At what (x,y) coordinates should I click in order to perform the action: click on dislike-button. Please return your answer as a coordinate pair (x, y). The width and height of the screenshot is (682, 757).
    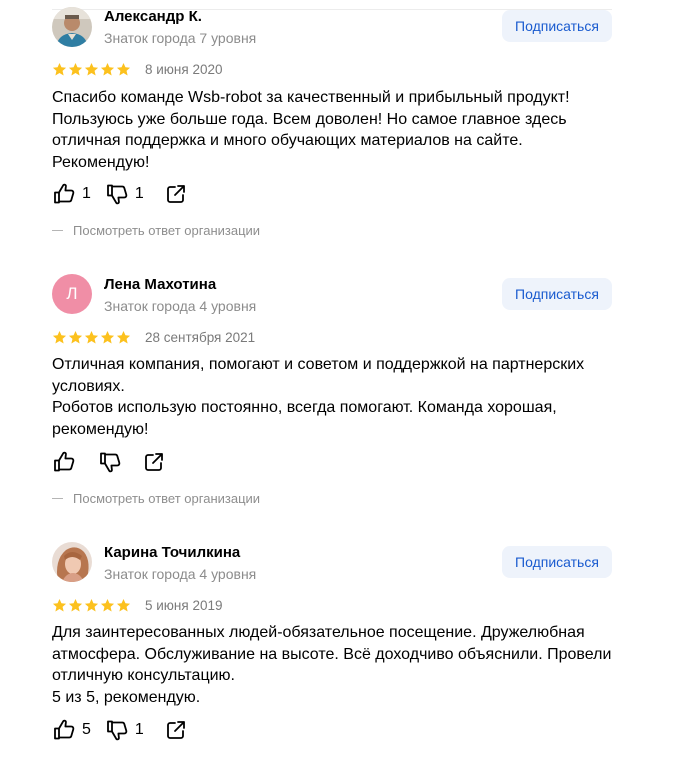
    Looking at the image, I should click on (110, 462).